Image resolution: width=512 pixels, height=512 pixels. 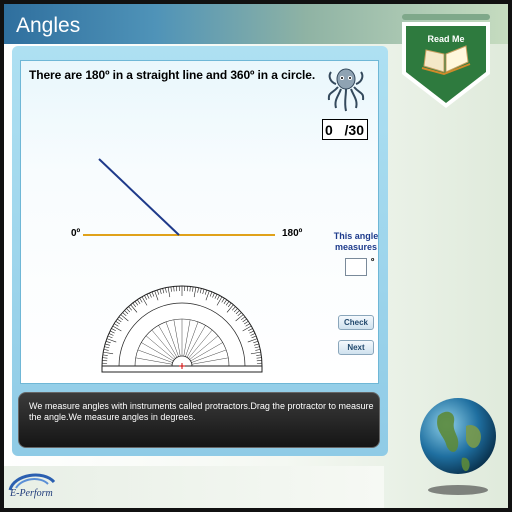 I want to click on globe-icon, so click(x=458, y=446).